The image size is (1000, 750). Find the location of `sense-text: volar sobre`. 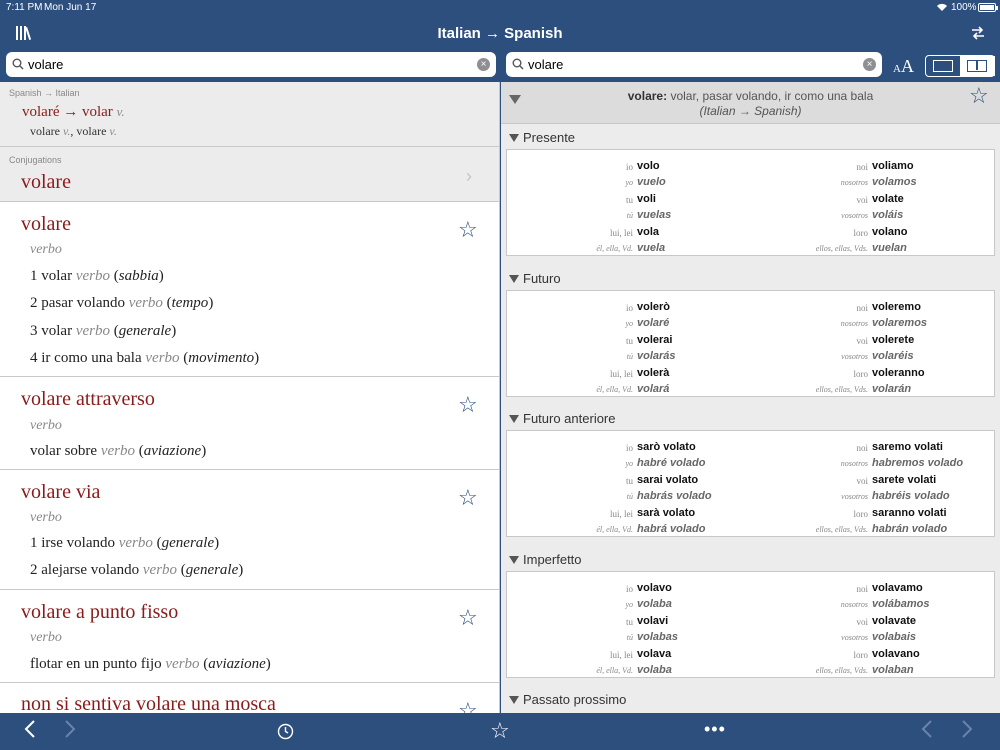

sense-text: volar sobre is located at coordinates (64, 451).